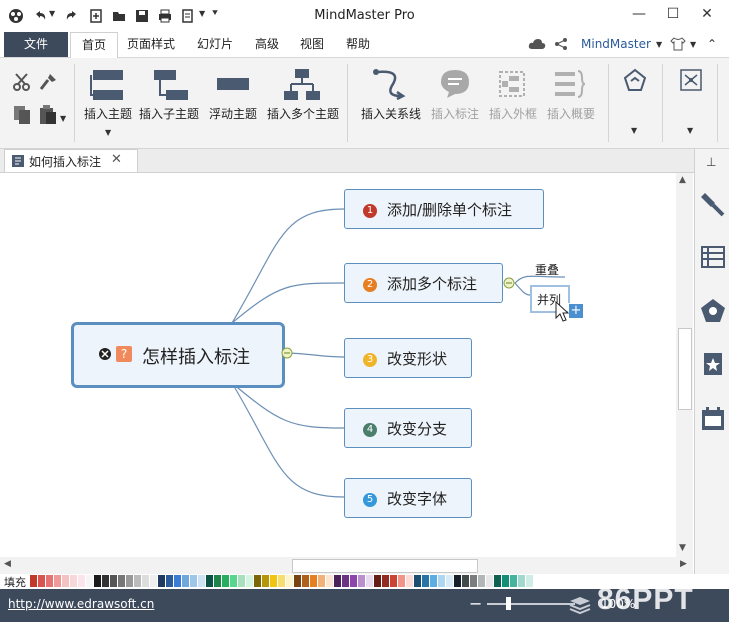 The height and width of the screenshot is (622, 729). I want to click on maximize-button: ☐, so click(673, 15).